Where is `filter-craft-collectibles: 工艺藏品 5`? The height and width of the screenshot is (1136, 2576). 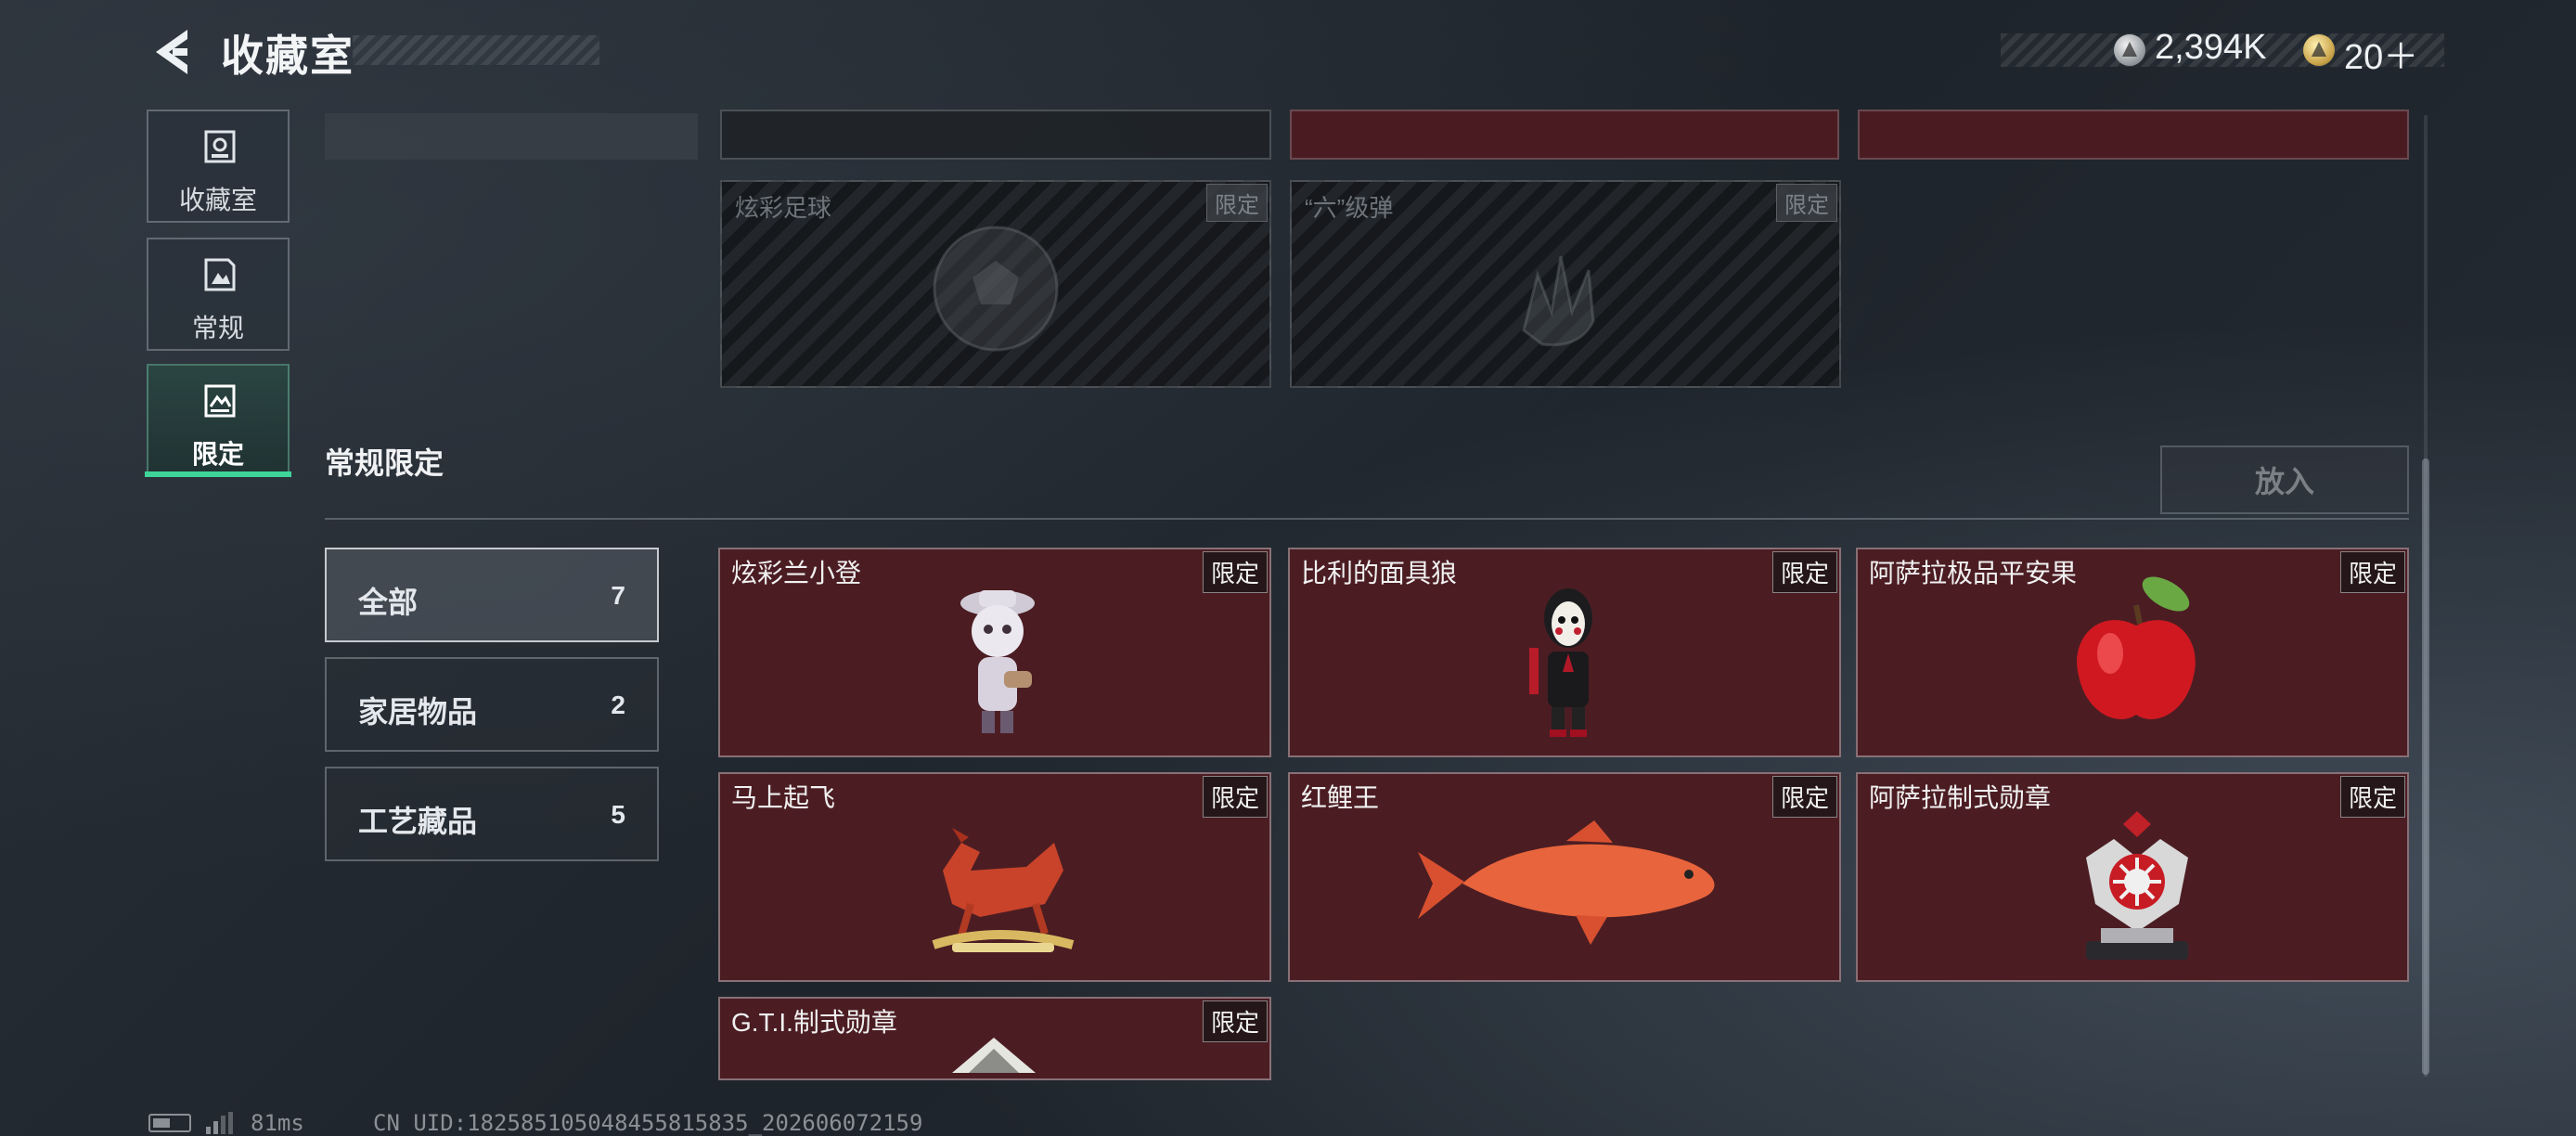 filter-craft-collectibles: 工艺藏品 5 is located at coordinates (492, 814).